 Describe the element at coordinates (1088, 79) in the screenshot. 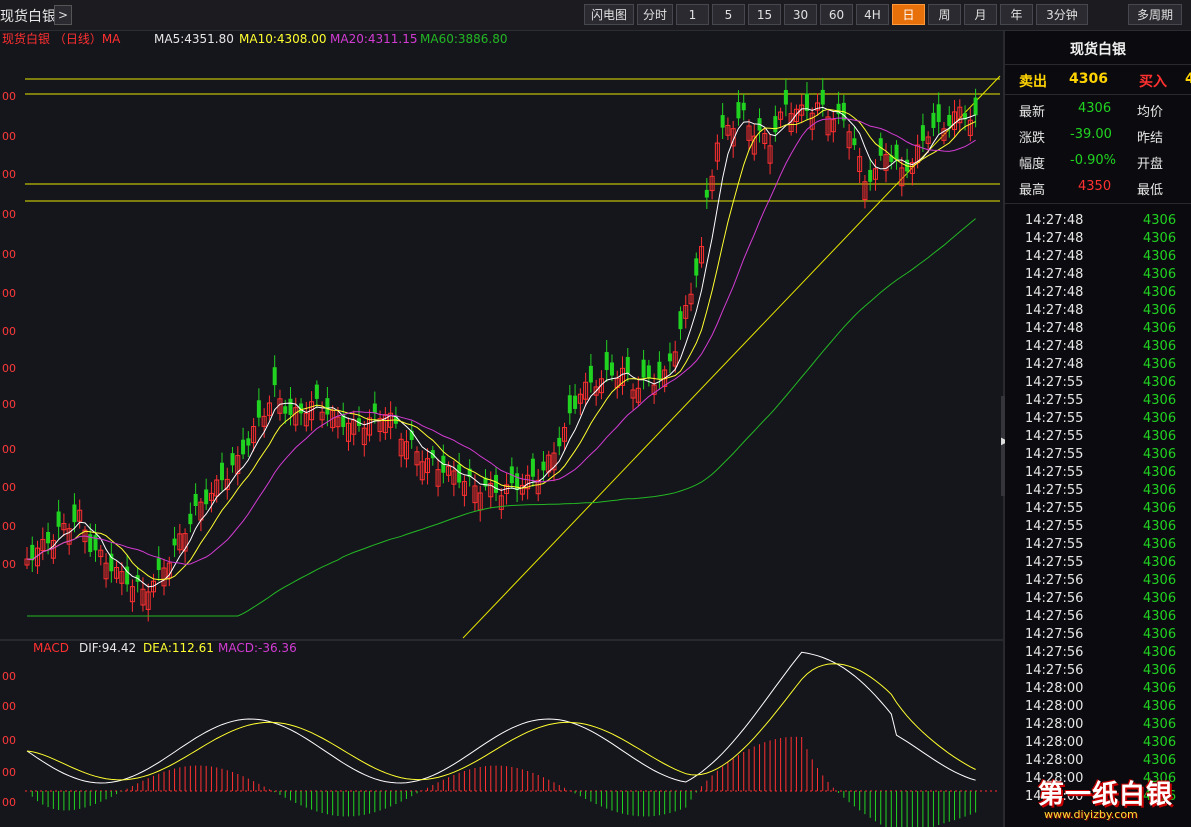

I see `sell-value: 4306` at that location.